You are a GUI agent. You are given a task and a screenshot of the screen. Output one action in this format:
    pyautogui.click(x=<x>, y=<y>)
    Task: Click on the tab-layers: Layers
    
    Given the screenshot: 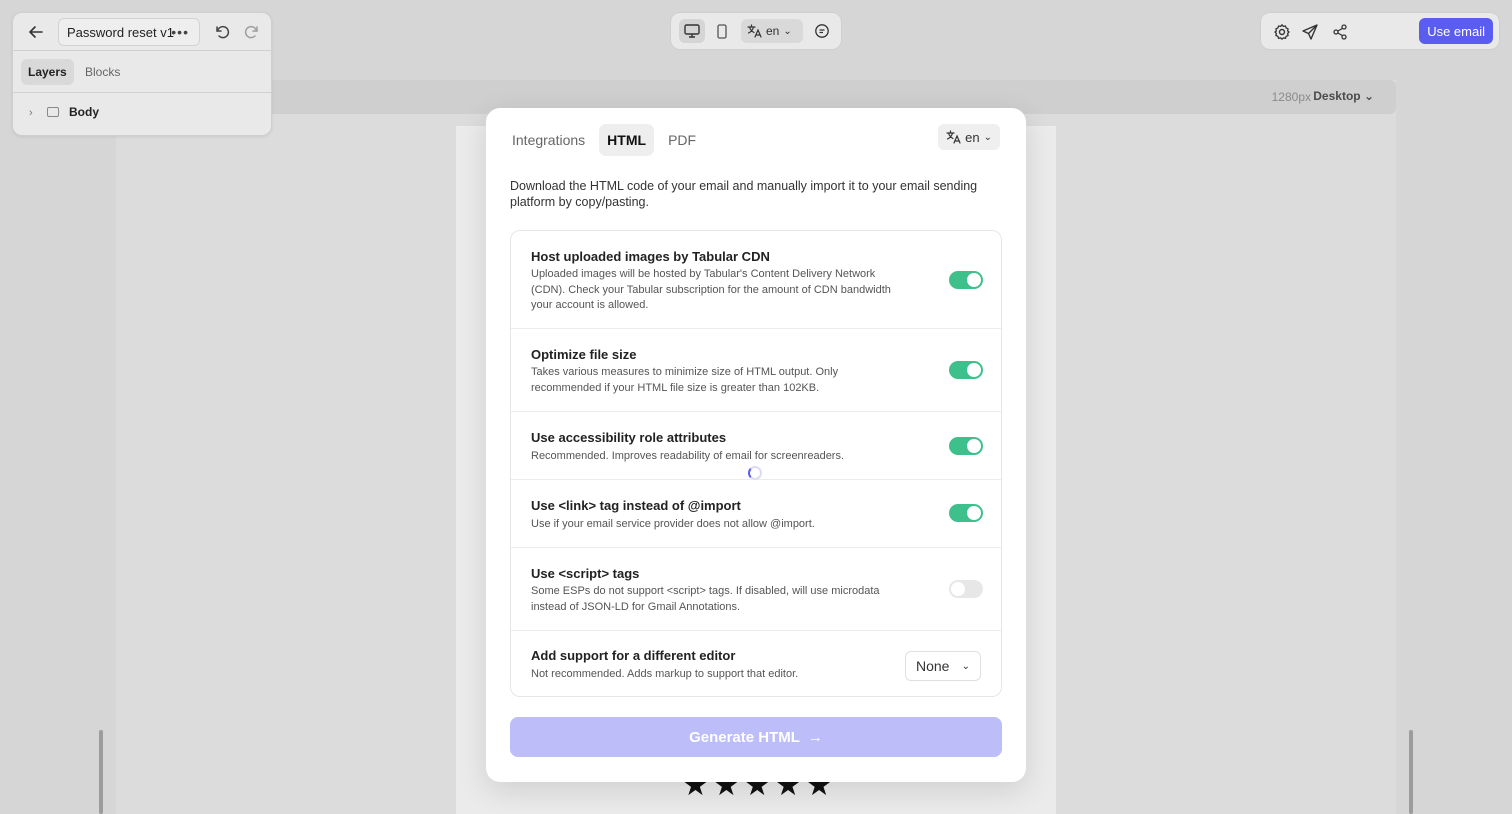 What is the action you would take?
    pyautogui.click(x=47, y=72)
    